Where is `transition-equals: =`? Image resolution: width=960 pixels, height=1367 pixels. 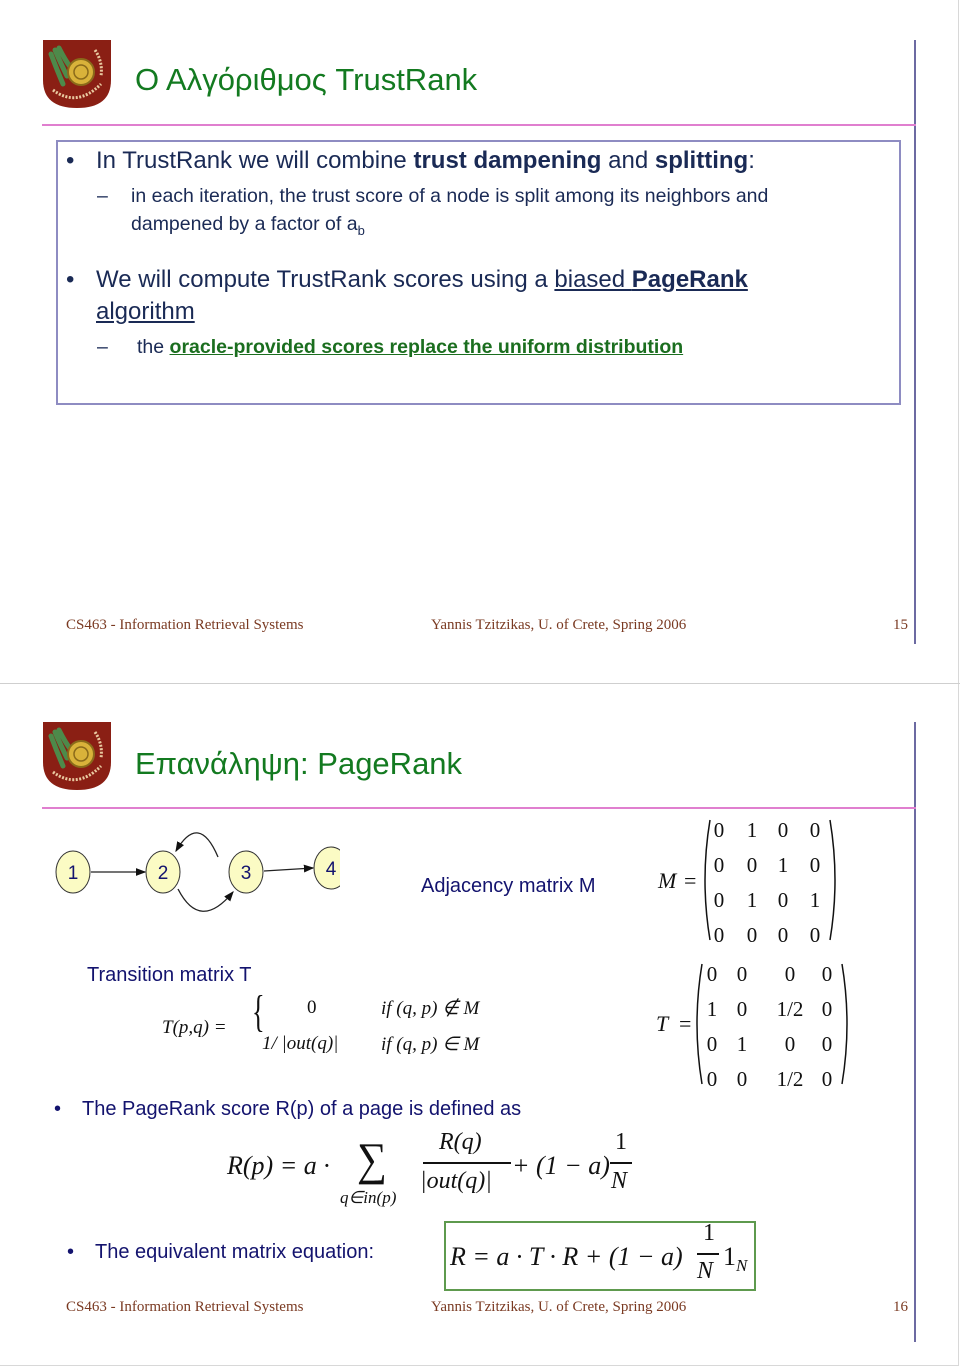 transition-equals: = is located at coordinates (685, 1023).